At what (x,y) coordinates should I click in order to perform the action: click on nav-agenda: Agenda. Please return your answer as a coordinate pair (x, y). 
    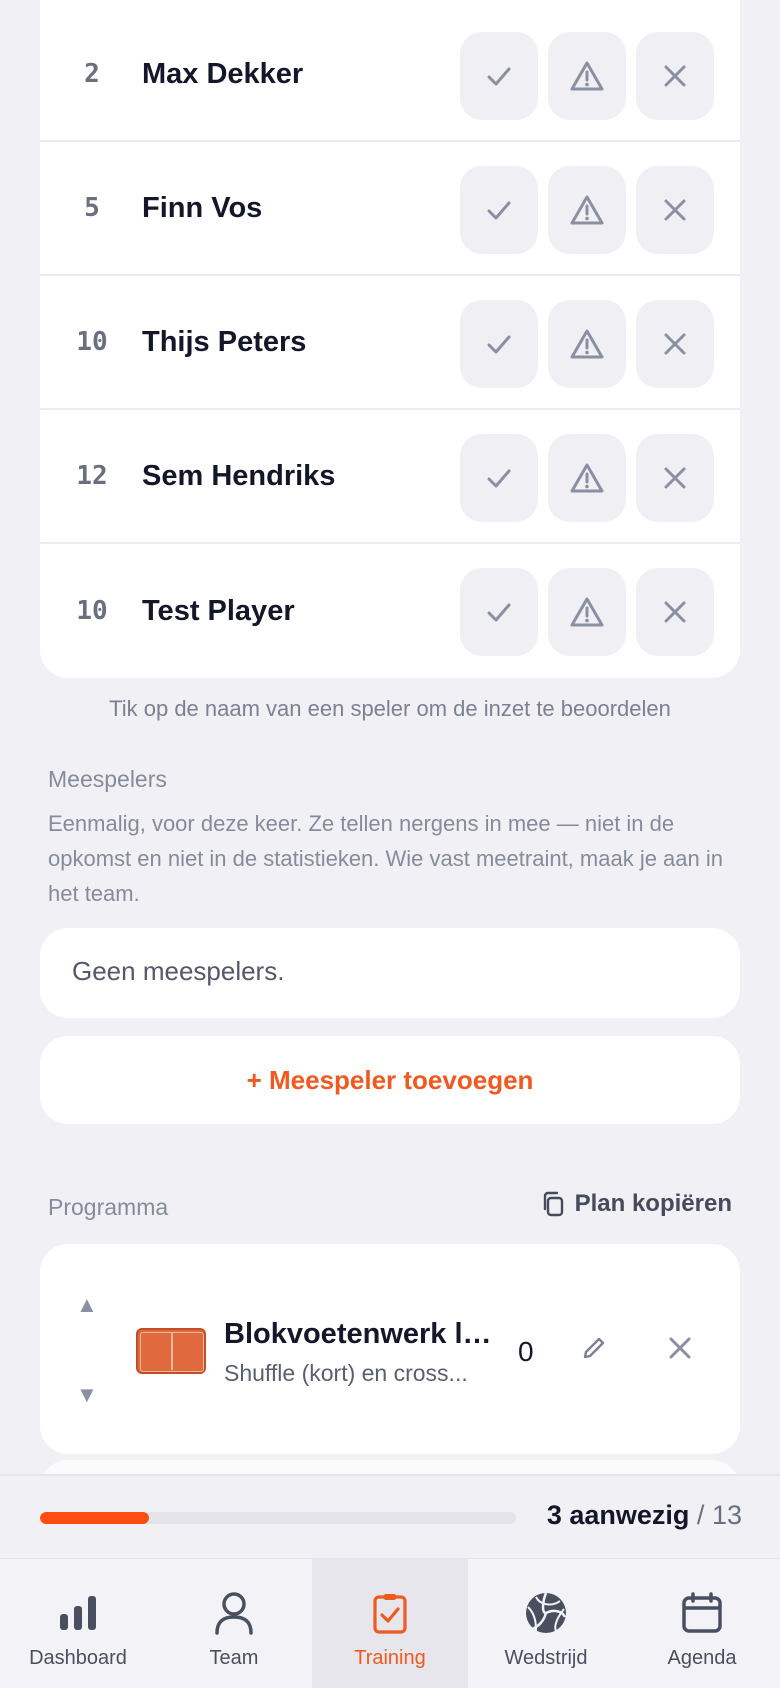
    Looking at the image, I should click on (702, 1623).